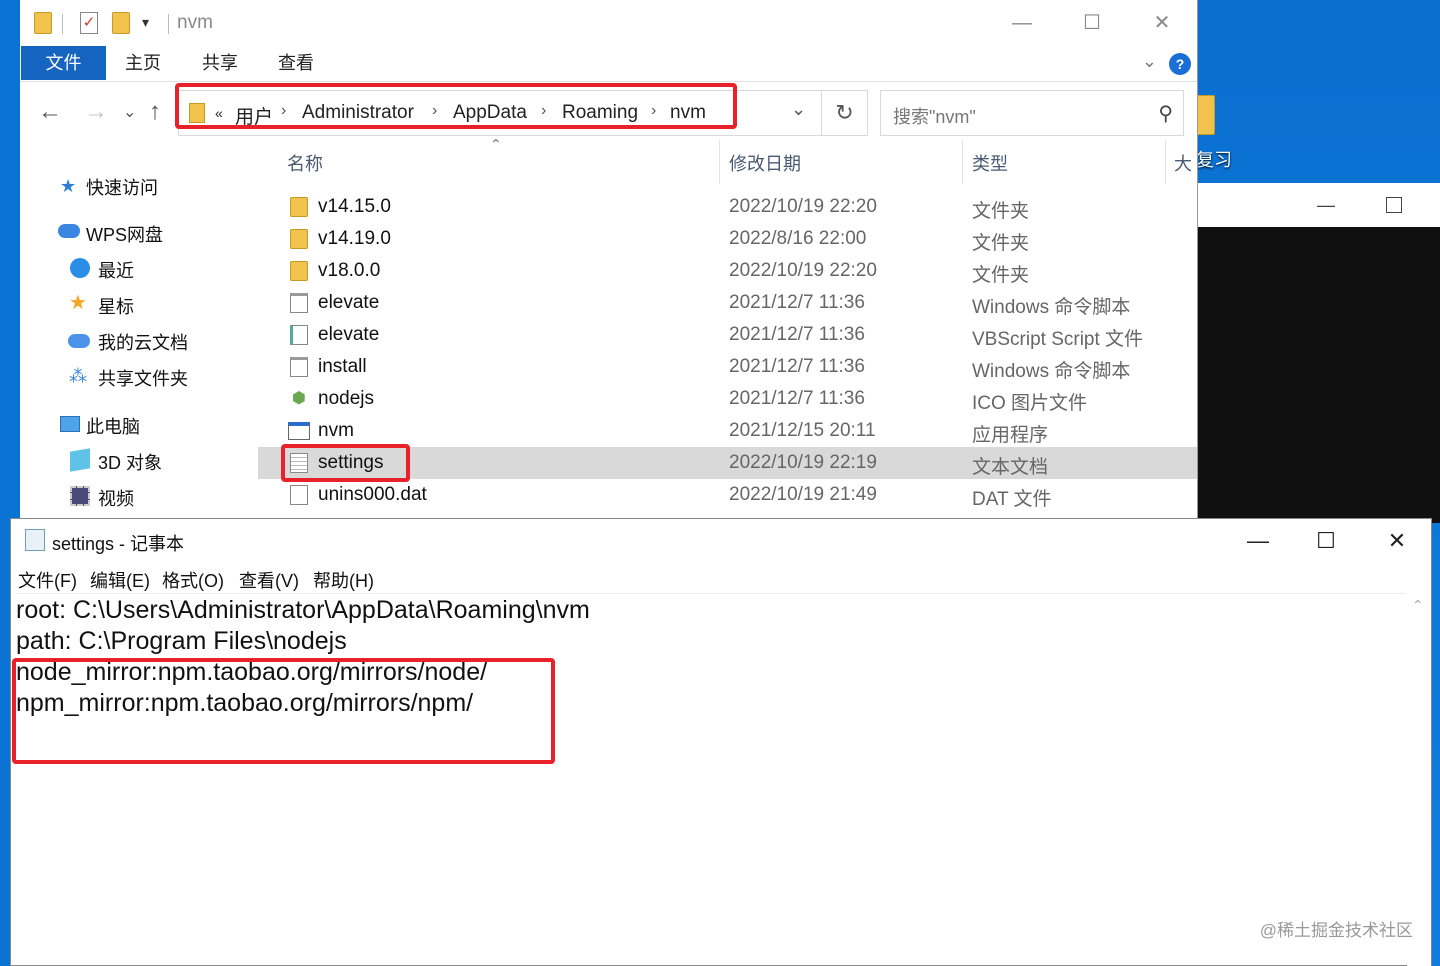 The width and height of the screenshot is (1440, 966). Describe the element at coordinates (145, 22) in the screenshot. I see `quick-access-dropdown-icon: ▾` at that location.